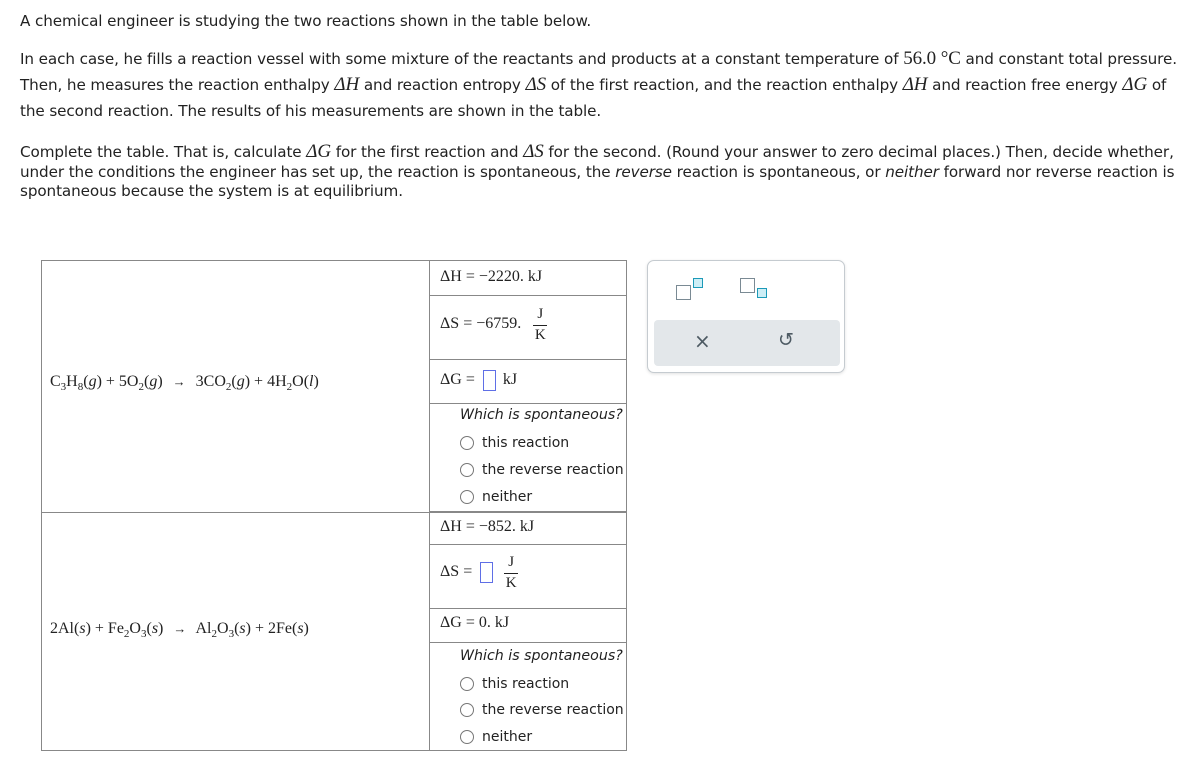  What do you see at coordinates (1025, 85) in the screenshot?
I see `text: and reaction free energy` at bounding box center [1025, 85].